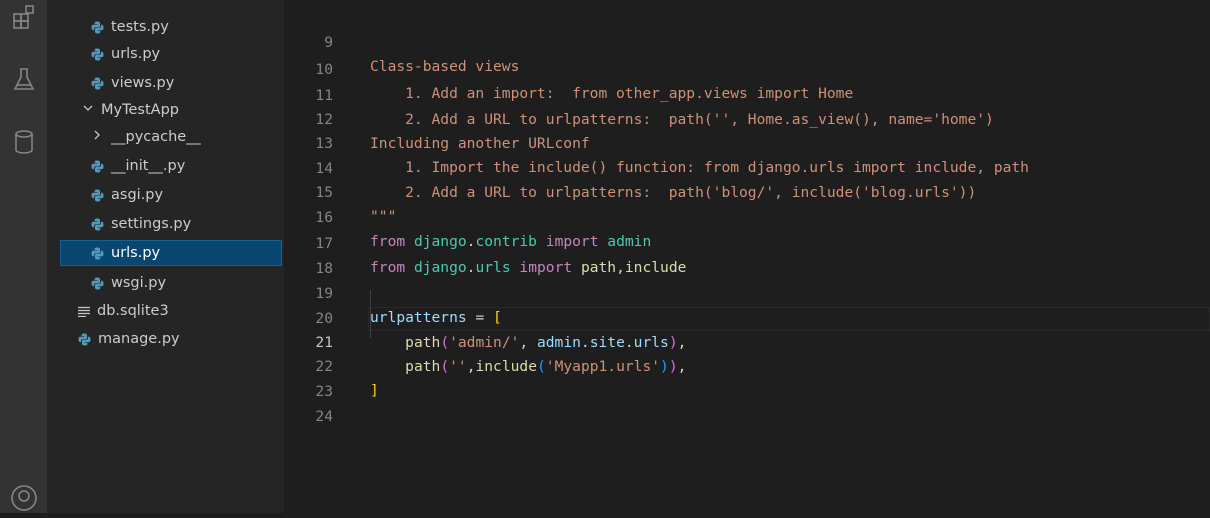 The width and height of the screenshot is (1210, 518). I want to click on code-line: 12 Including another URLconf, so click(747, 118).